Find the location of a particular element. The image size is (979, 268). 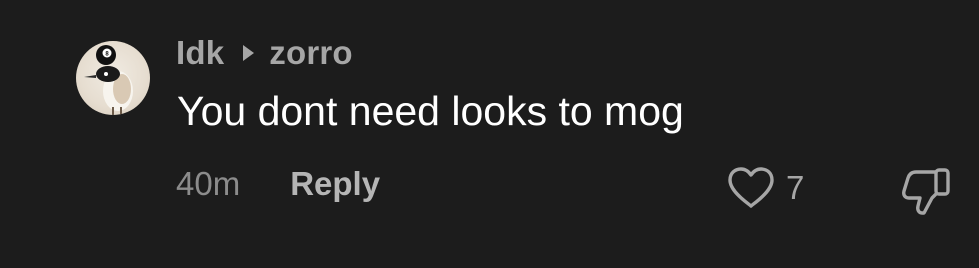

author-name: Idk is located at coordinates (200, 53).